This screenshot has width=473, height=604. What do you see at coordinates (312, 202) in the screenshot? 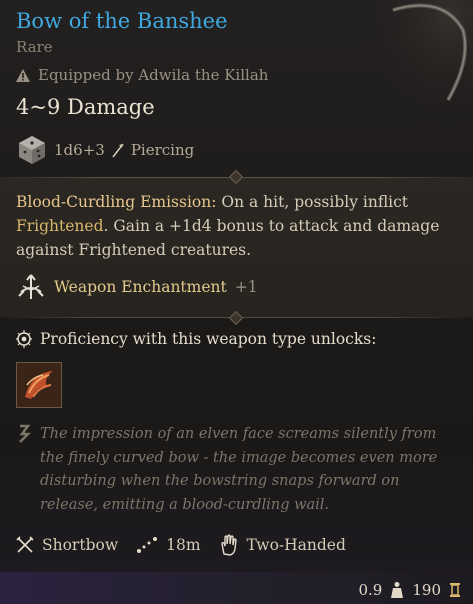
I see `passive-text-1: On a hit, possibly inflict` at bounding box center [312, 202].